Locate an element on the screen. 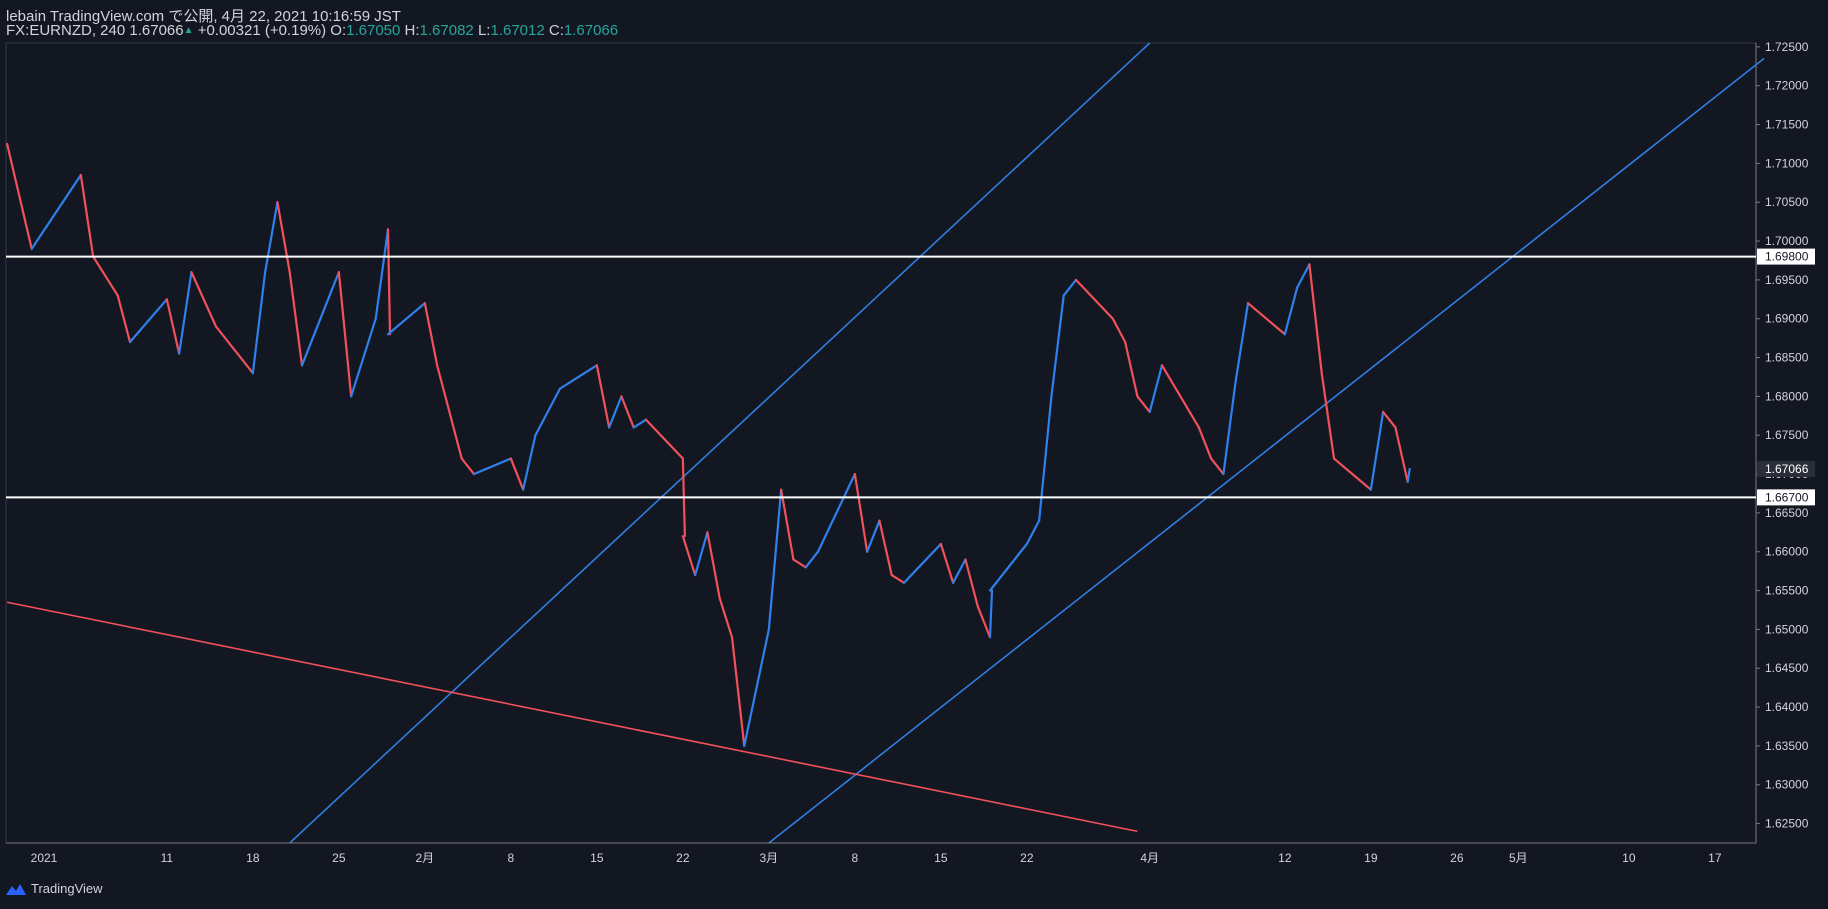 This screenshot has width=1828, height=909. x-tick-label: 2021 is located at coordinates (44, 858).